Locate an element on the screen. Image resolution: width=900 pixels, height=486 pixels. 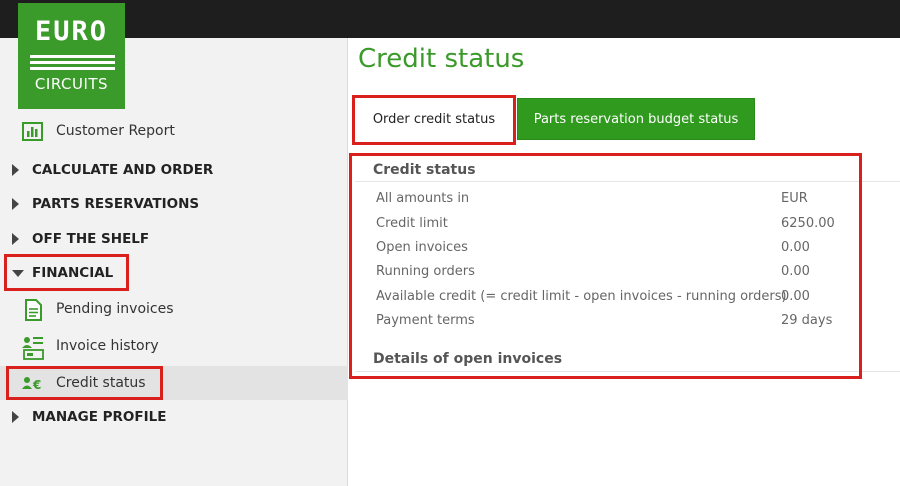
report-chart-icon is located at coordinates (33, 132).